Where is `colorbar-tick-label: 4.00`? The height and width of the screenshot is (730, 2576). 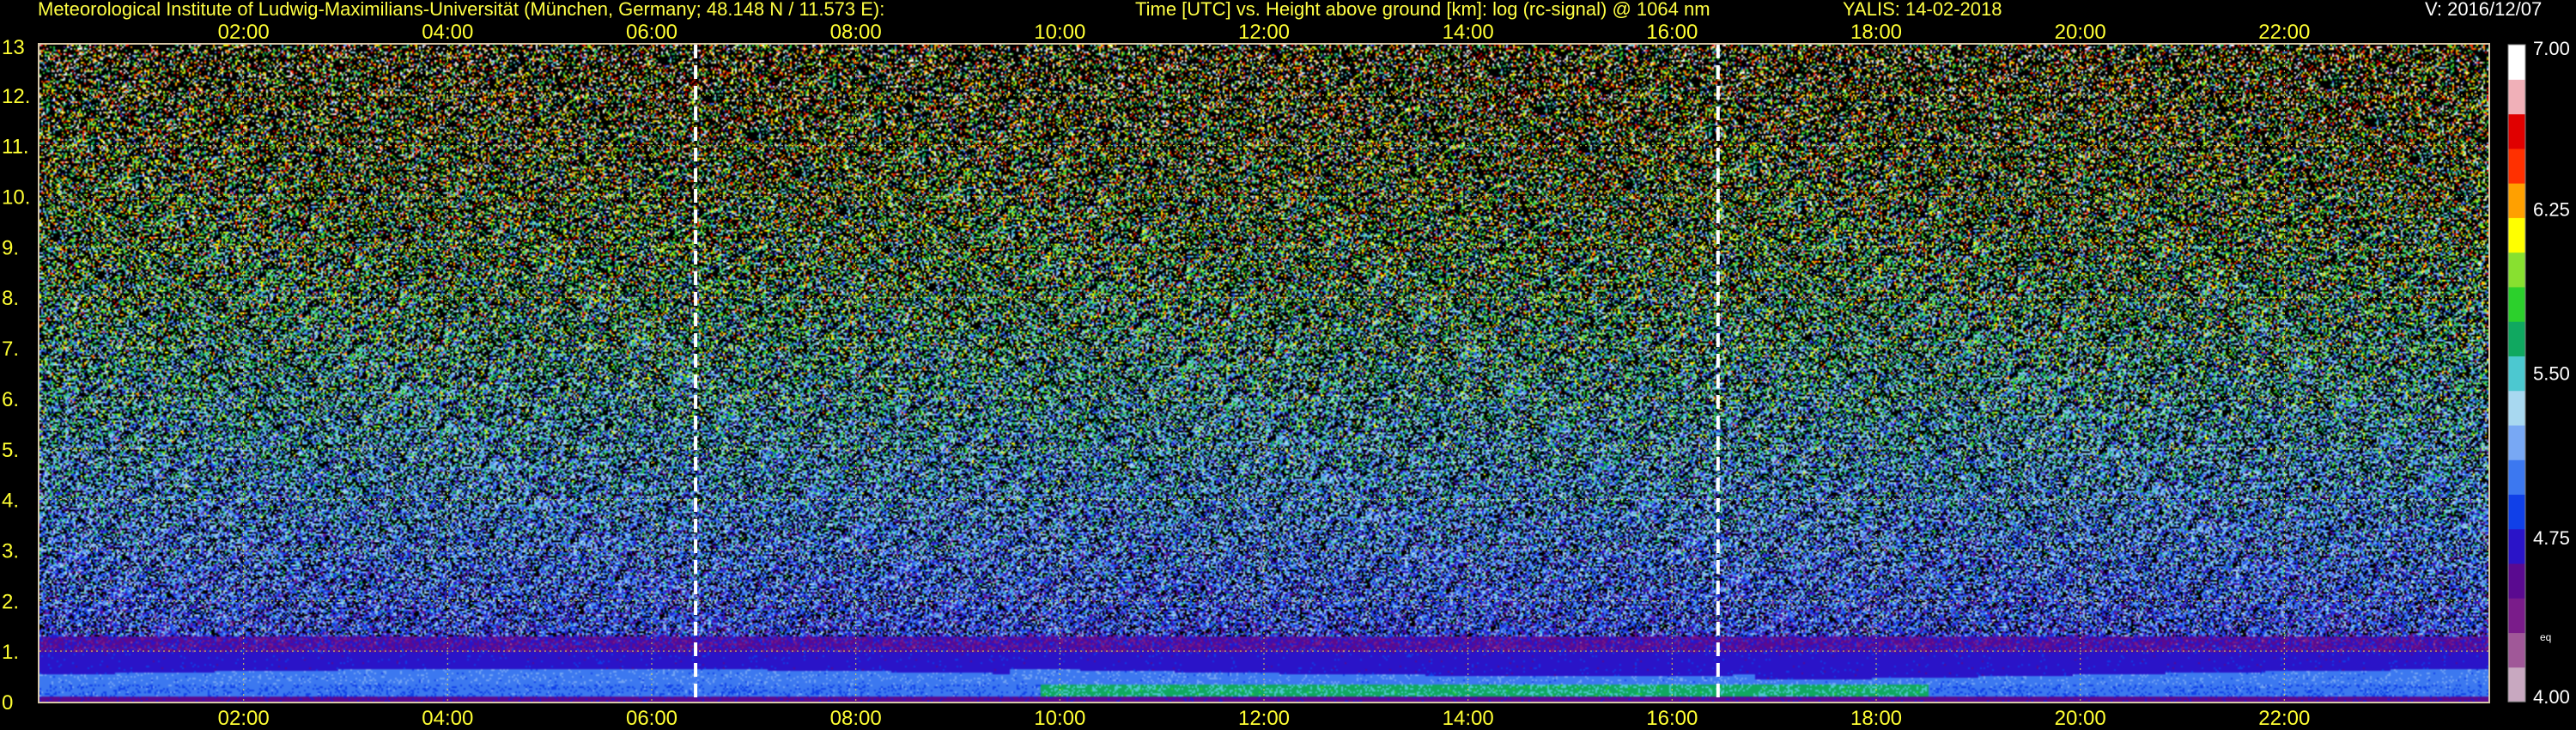 colorbar-tick-label: 4.00 is located at coordinates (2551, 697).